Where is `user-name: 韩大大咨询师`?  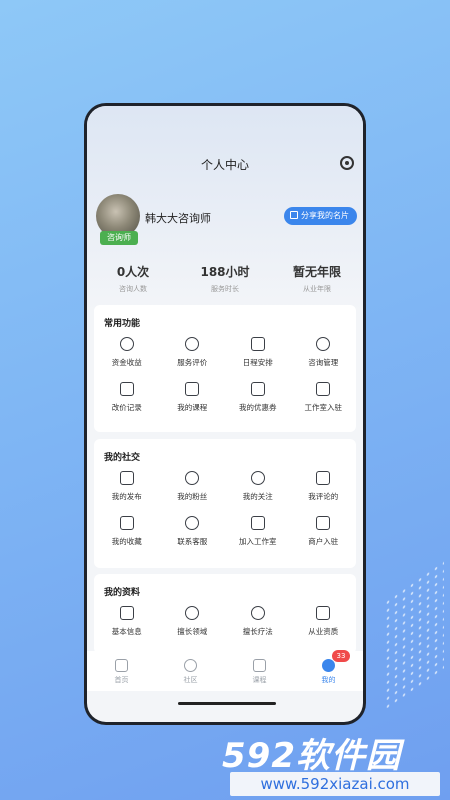 user-name: 韩大大咨询师 is located at coordinates (178, 218).